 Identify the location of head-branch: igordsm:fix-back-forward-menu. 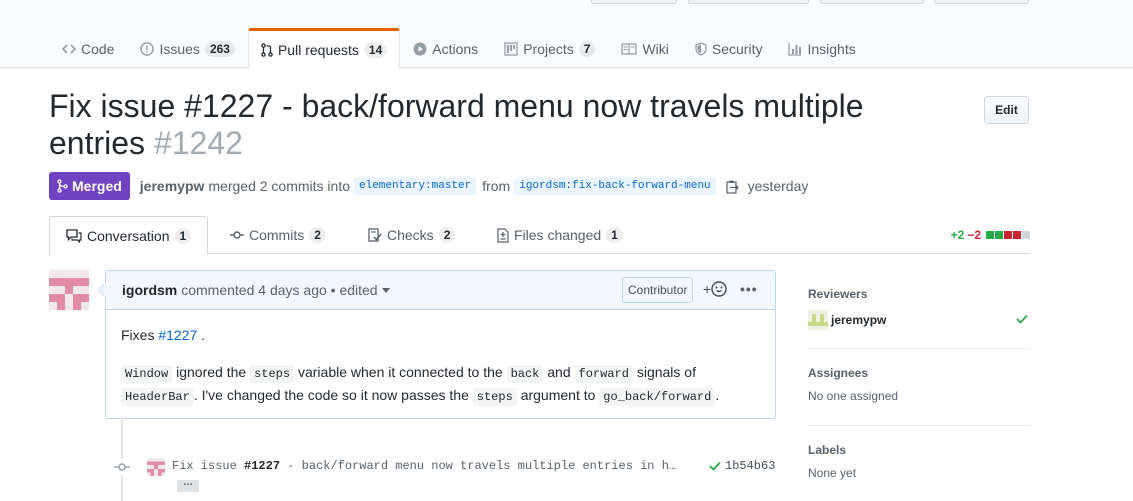
(615, 186).